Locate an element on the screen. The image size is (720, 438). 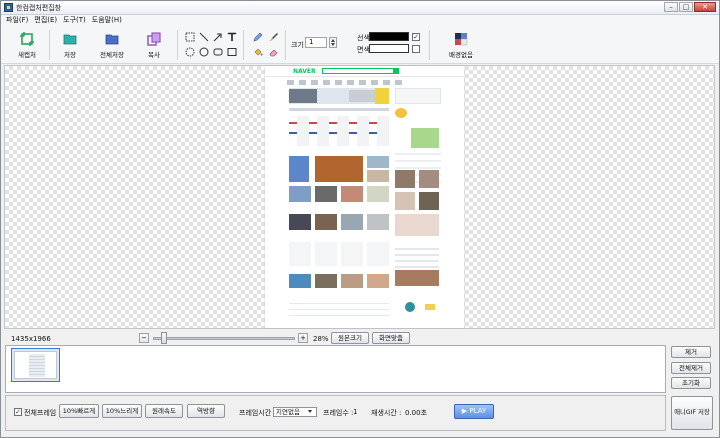
rounded-rect-tool is located at coordinates (218, 52).